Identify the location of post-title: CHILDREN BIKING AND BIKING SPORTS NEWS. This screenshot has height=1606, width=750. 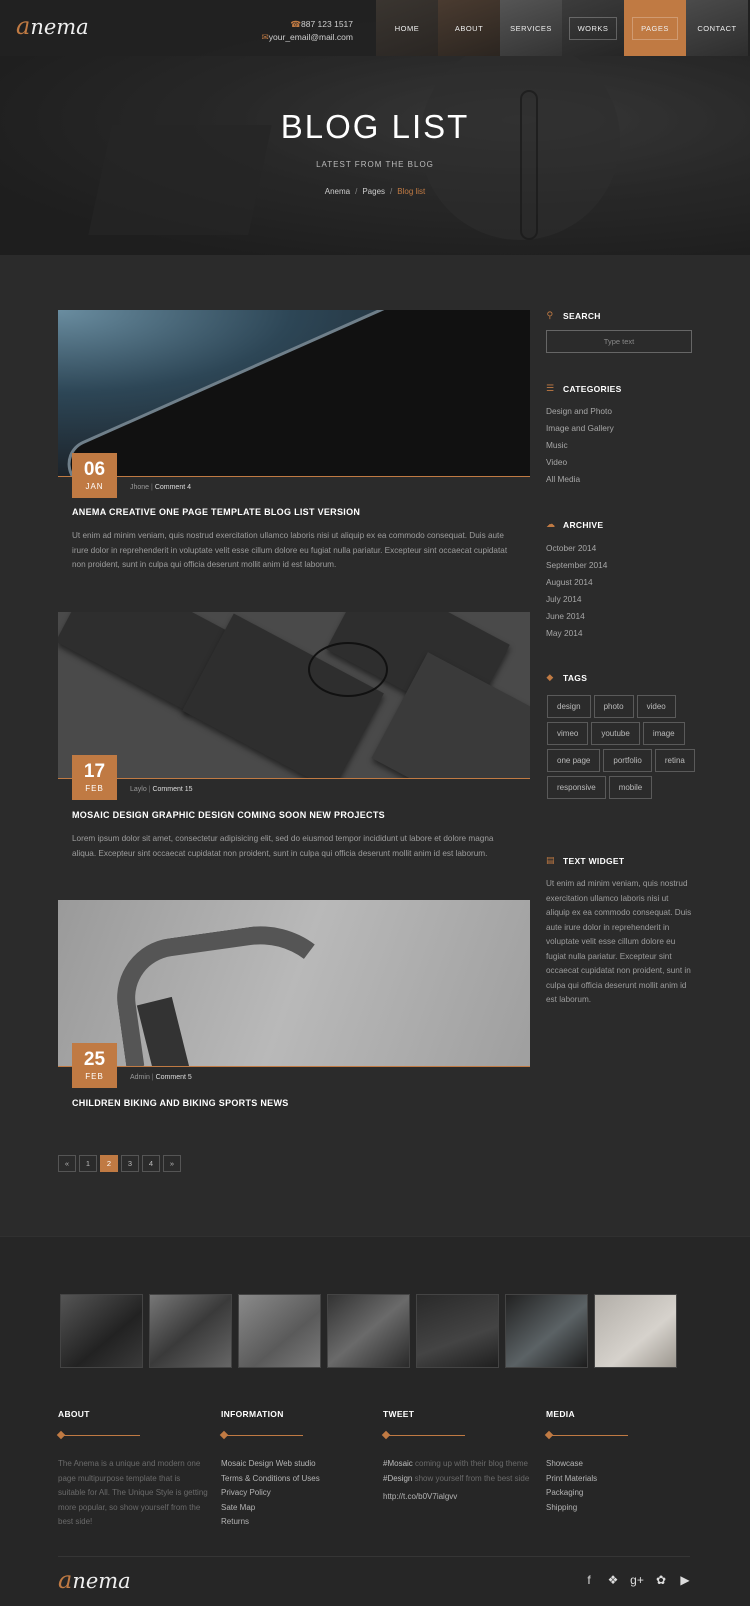
(180, 1103).